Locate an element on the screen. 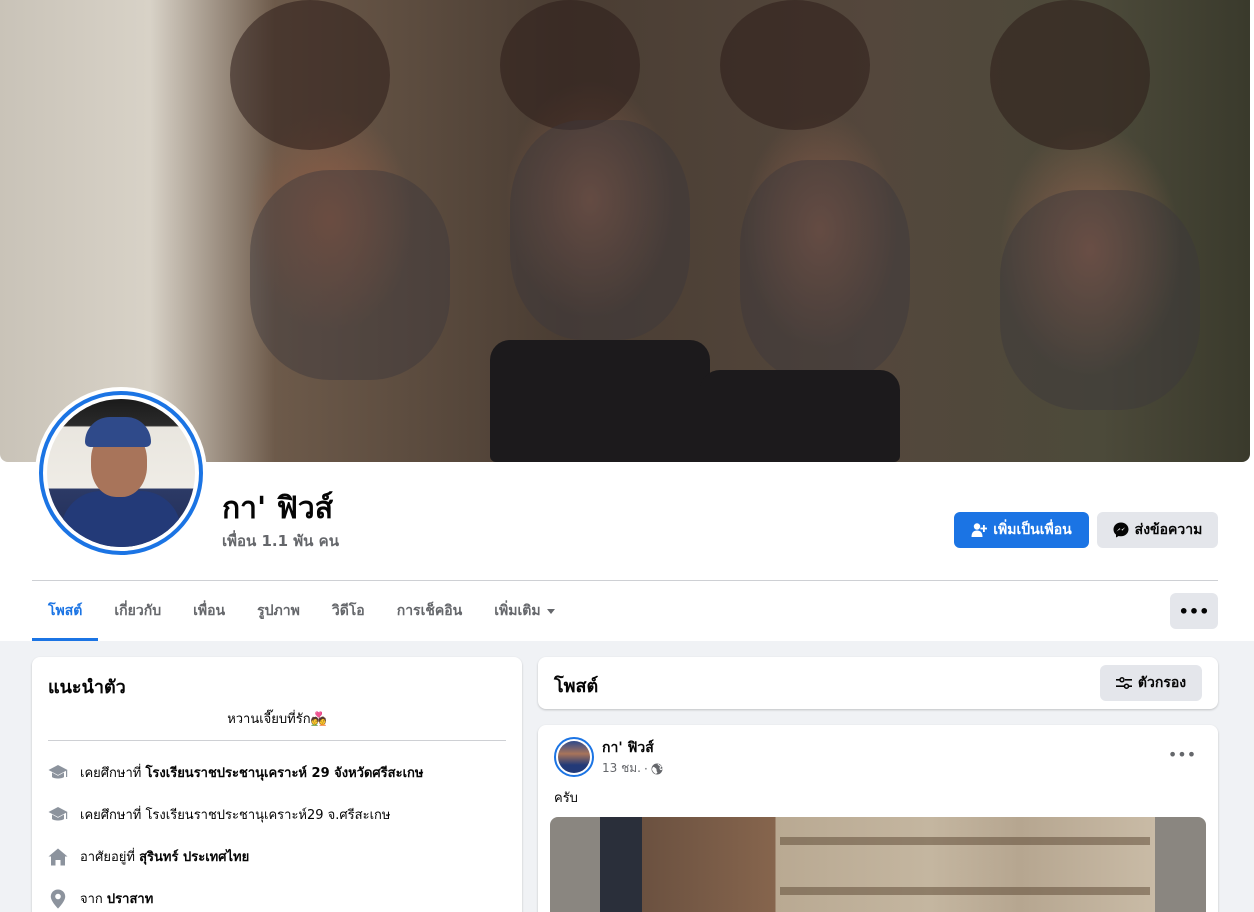 Image resolution: width=1254 pixels, height=912 pixels. profile-avatar is located at coordinates (121, 473).